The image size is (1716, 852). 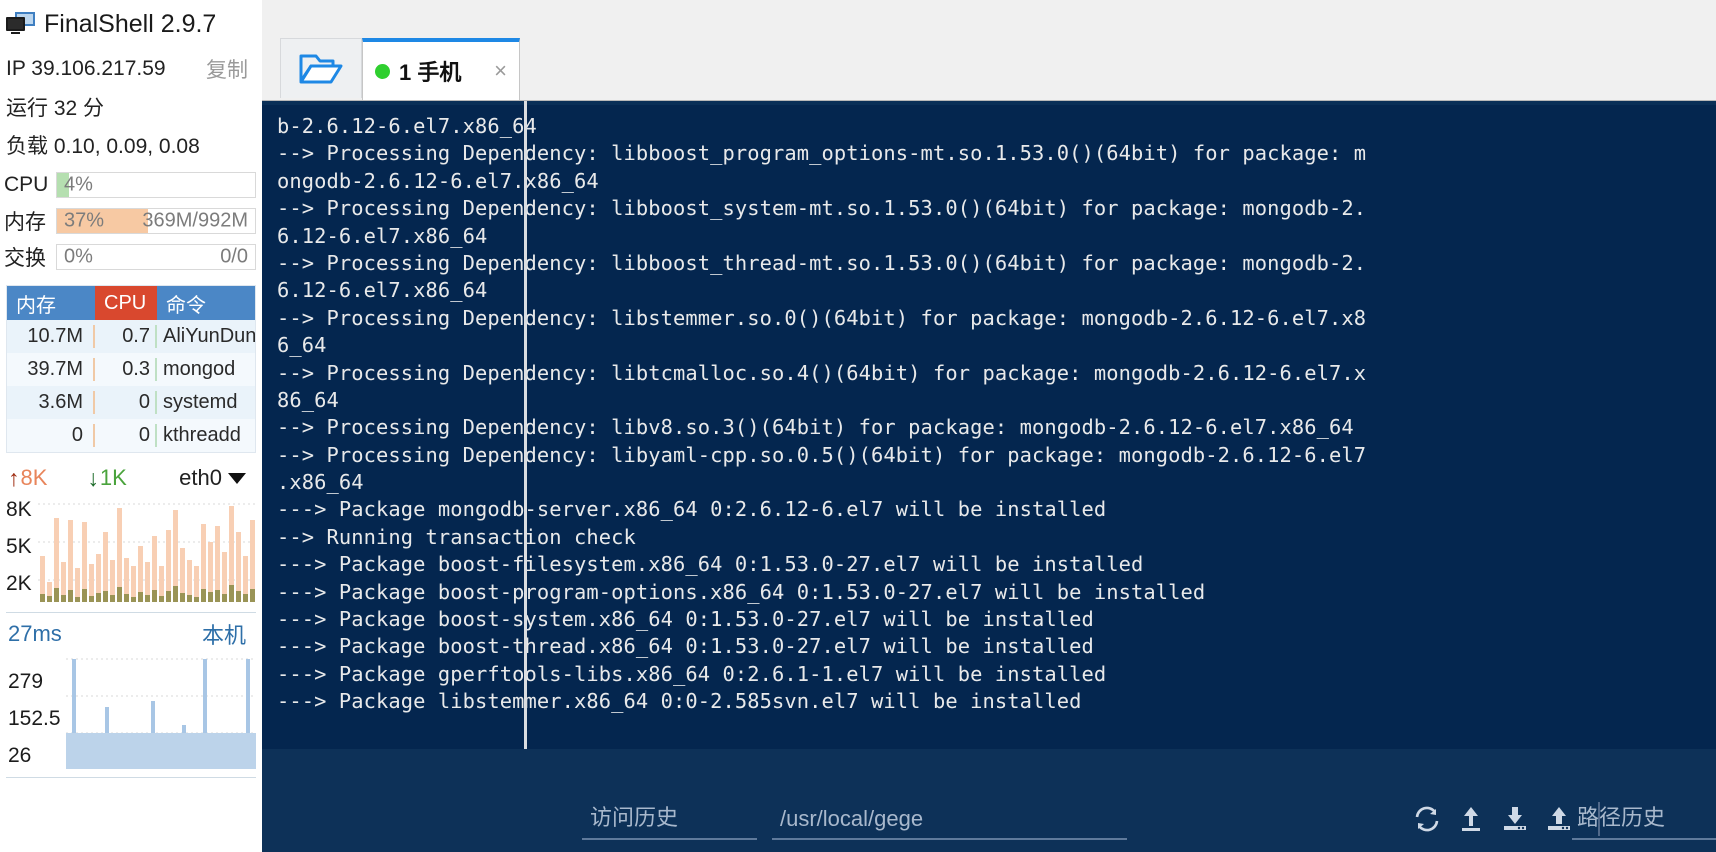 I want to click on upload-rate: 8K, so click(x=34, y=477).